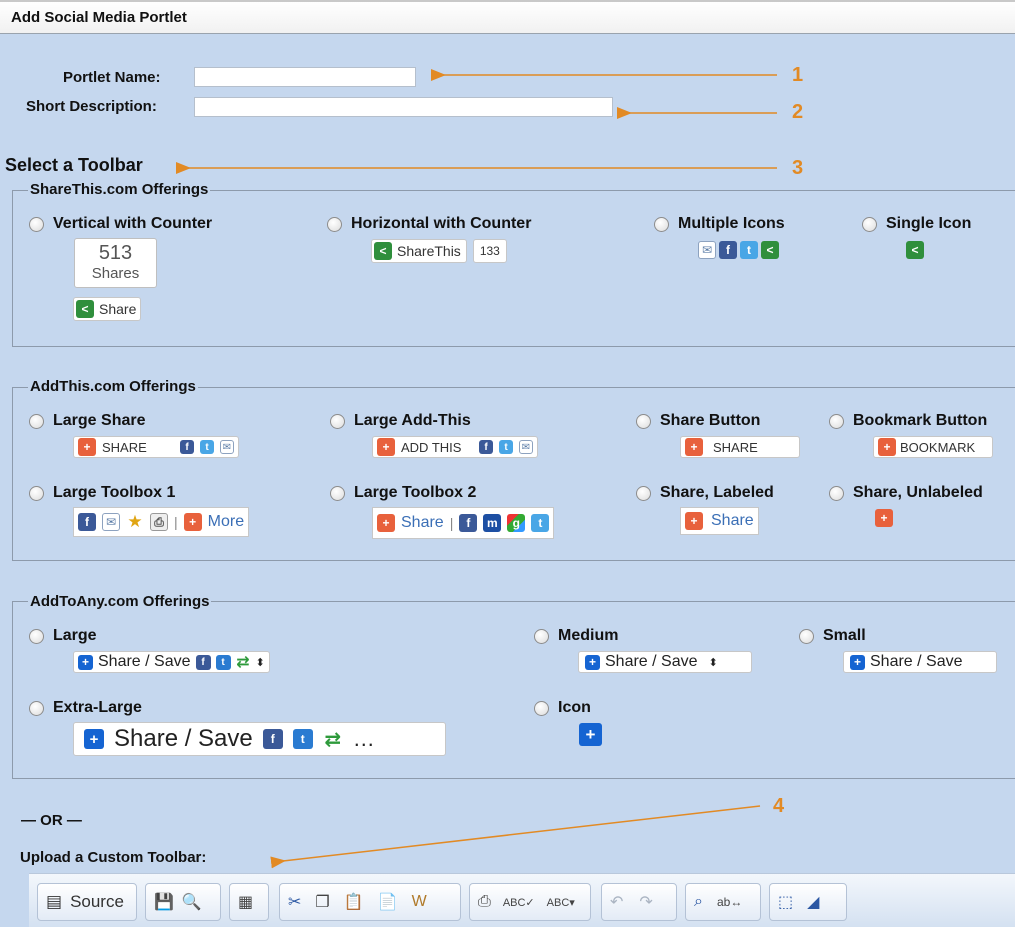  Describe the element at coordinates (836, 493) in the screenshot. I see `radio-share-unlabeled` at that location.